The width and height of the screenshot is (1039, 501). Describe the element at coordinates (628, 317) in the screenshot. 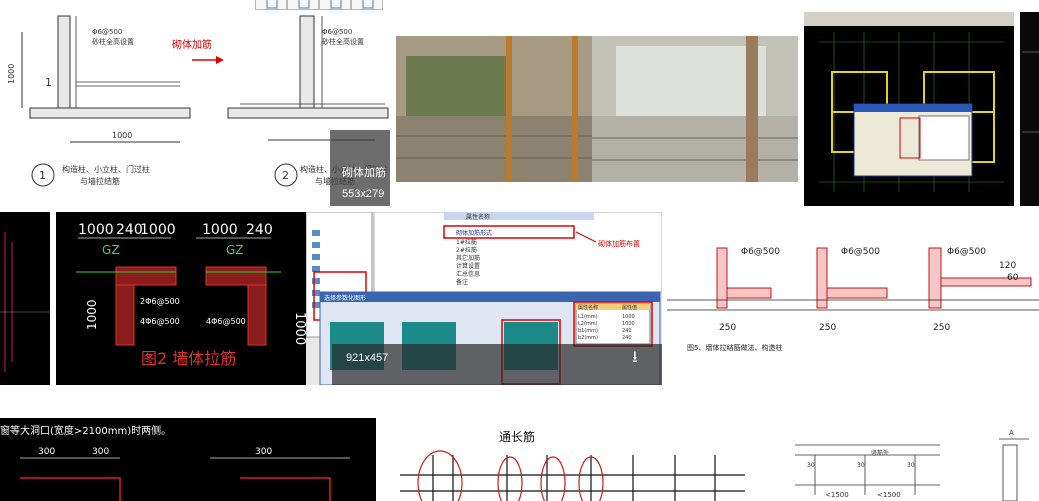

I see `param-val-0: 1000` at that location.